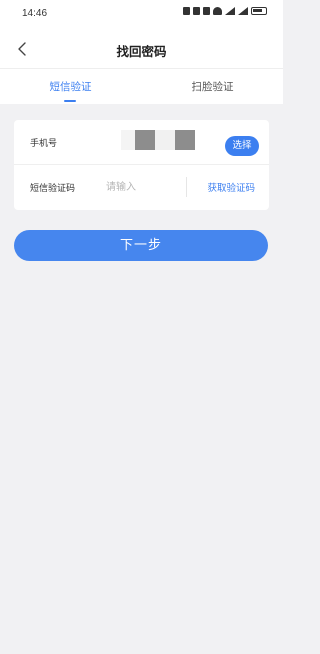  I want to click on select-phone-button: 选择, so click(242, 146).